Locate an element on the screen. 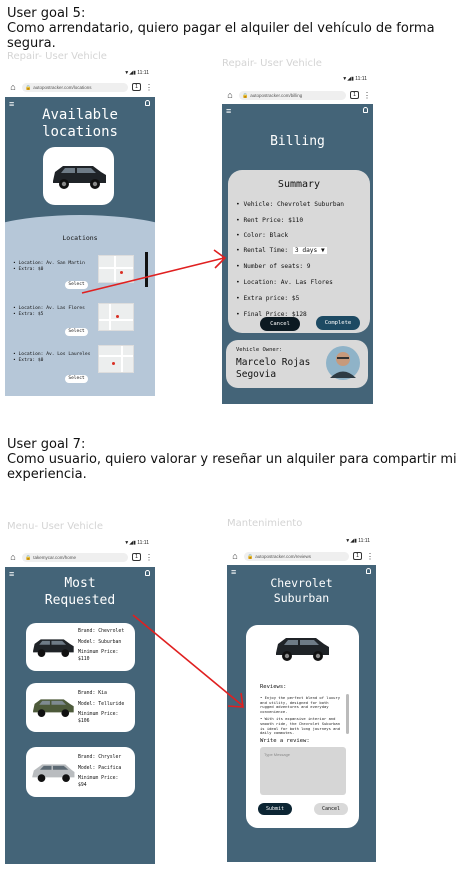 This screenshot has height=877, width=459. rent-price-line: • Rent Price: $110 is located at coordinates (270, 220).